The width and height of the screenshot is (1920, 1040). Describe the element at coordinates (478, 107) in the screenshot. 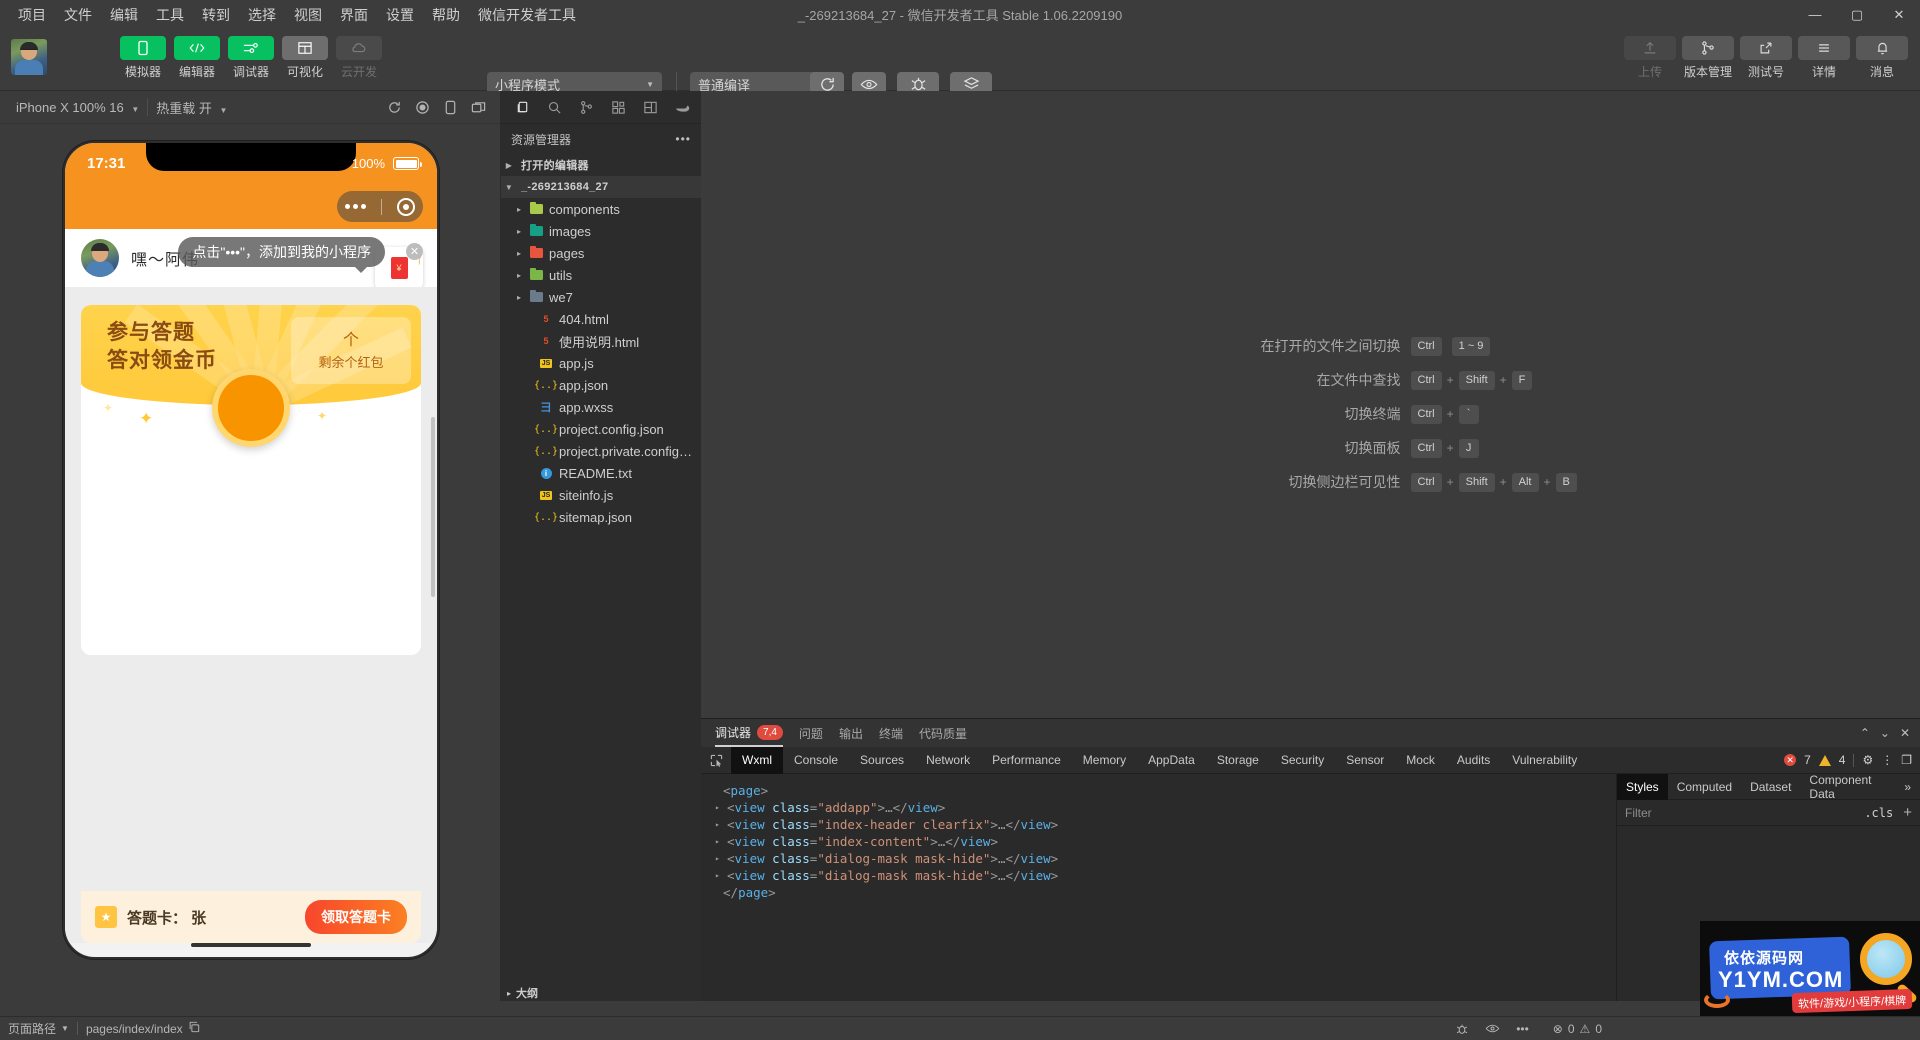

I see `multi-window-icon` at that location.